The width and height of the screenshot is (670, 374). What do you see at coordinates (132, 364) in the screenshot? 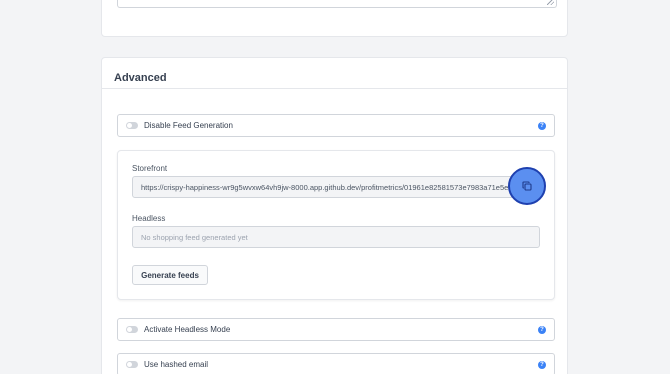
I see `hashed-email-toggle` at bounding box center [132, 364].